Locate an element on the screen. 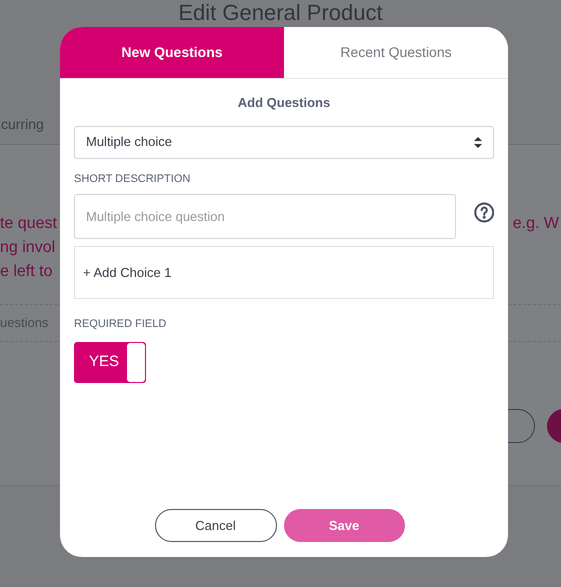  question-type-select: Multiple choice is located at coordinates (284, 142).